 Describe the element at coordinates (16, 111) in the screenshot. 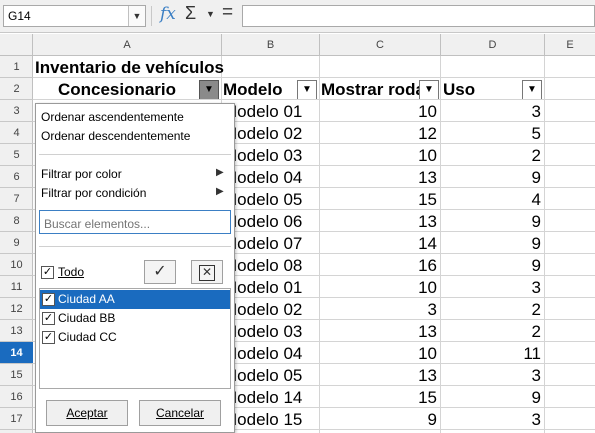

I see `row-header: 3` at that location.